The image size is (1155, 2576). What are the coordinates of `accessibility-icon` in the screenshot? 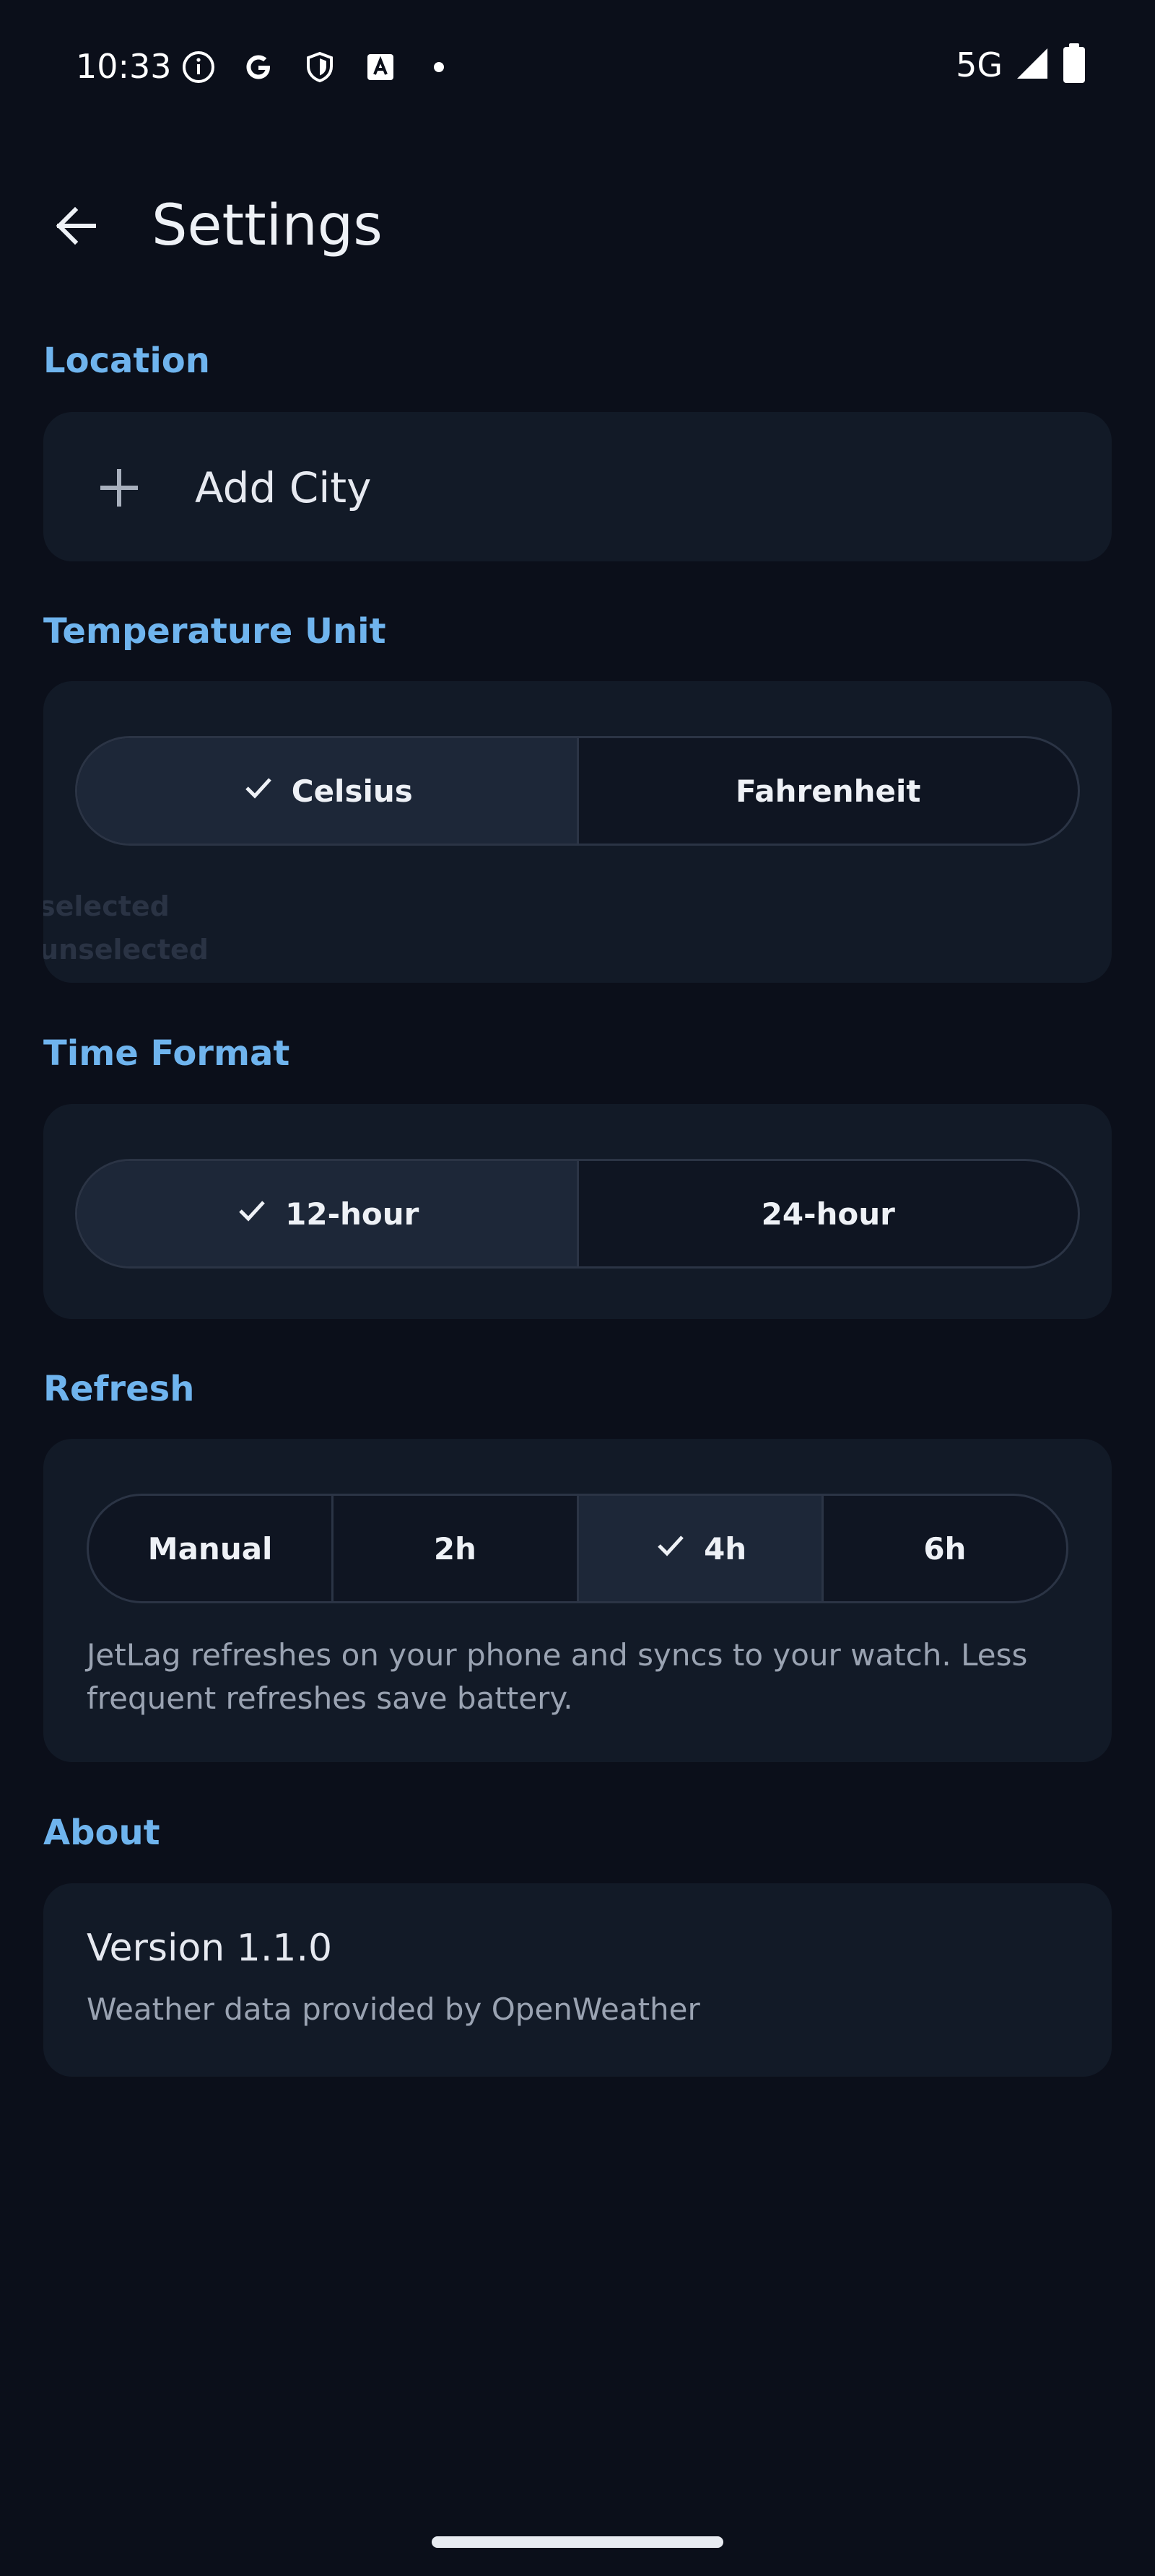 It's located at (380, 67).